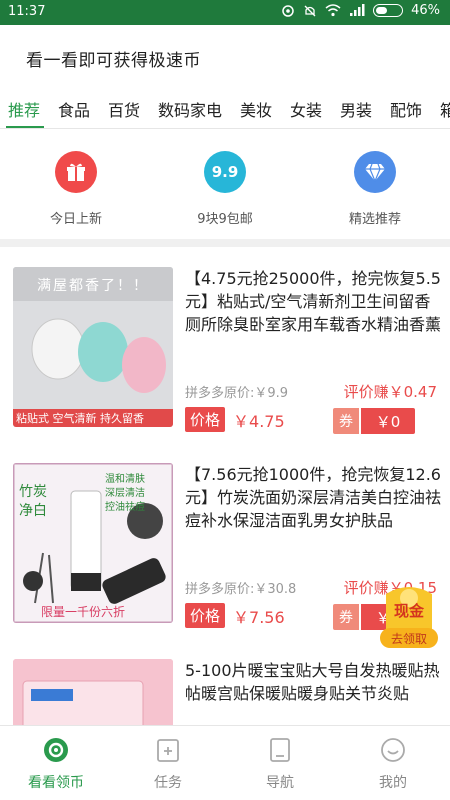  I want to click on quick-entry-nine-nine: 9.9 9块9包邮, so click(225, 189).